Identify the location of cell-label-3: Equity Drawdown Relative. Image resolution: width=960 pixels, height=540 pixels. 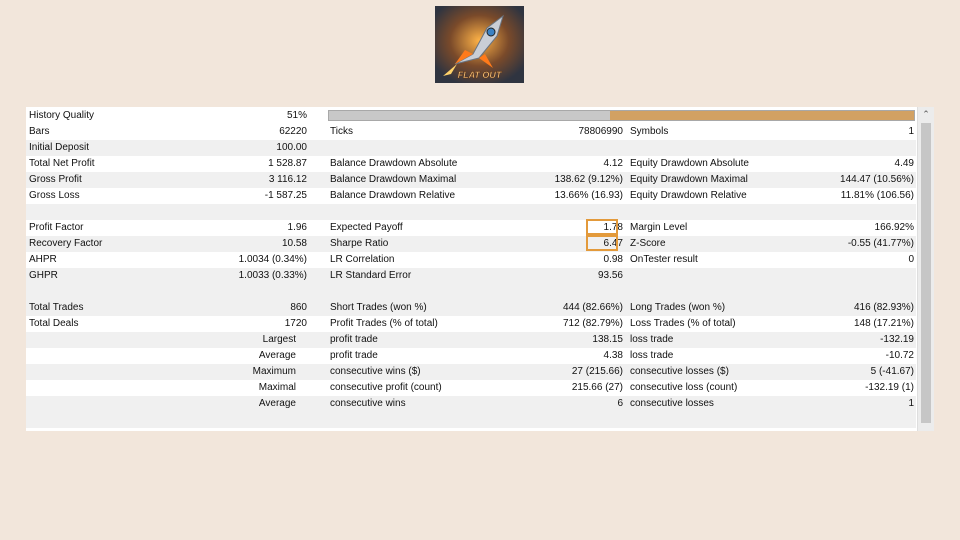
(688, 195).